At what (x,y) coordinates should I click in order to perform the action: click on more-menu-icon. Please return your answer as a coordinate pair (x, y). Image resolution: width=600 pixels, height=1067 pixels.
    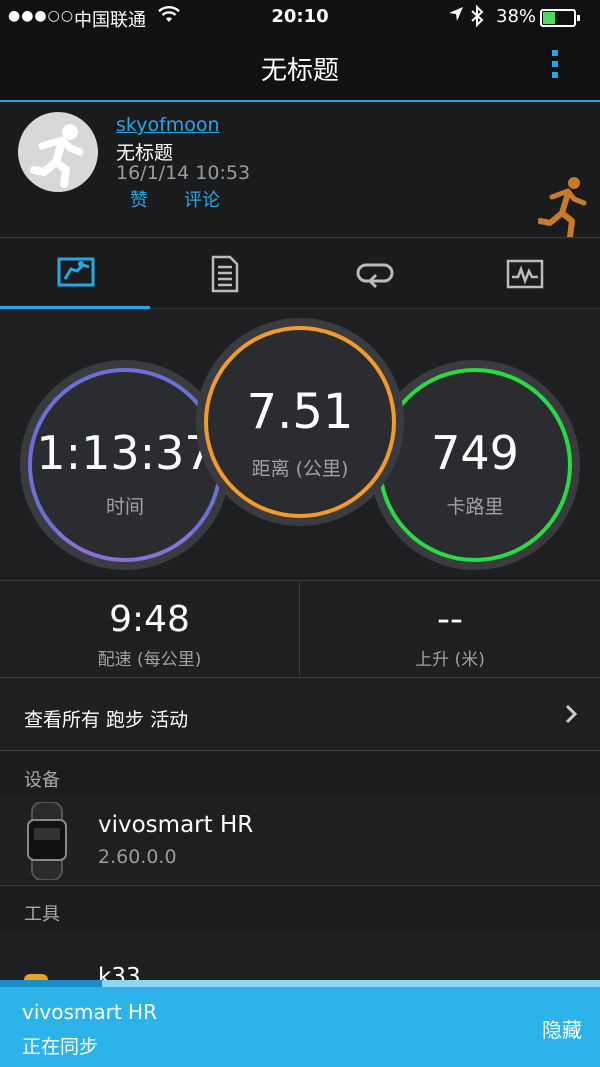
    Looking at the image, I should click on (556, 68).